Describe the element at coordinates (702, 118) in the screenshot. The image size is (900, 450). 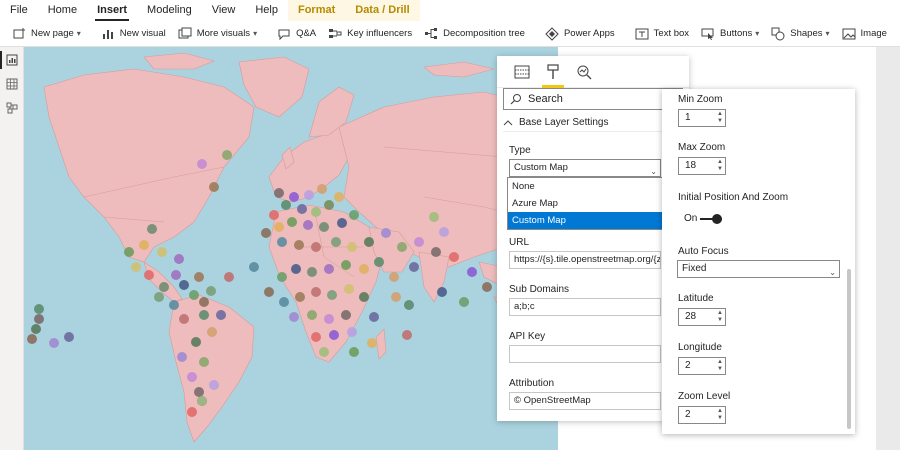
I see `min-zoom-input: 1 ▲ ▼` at that location.